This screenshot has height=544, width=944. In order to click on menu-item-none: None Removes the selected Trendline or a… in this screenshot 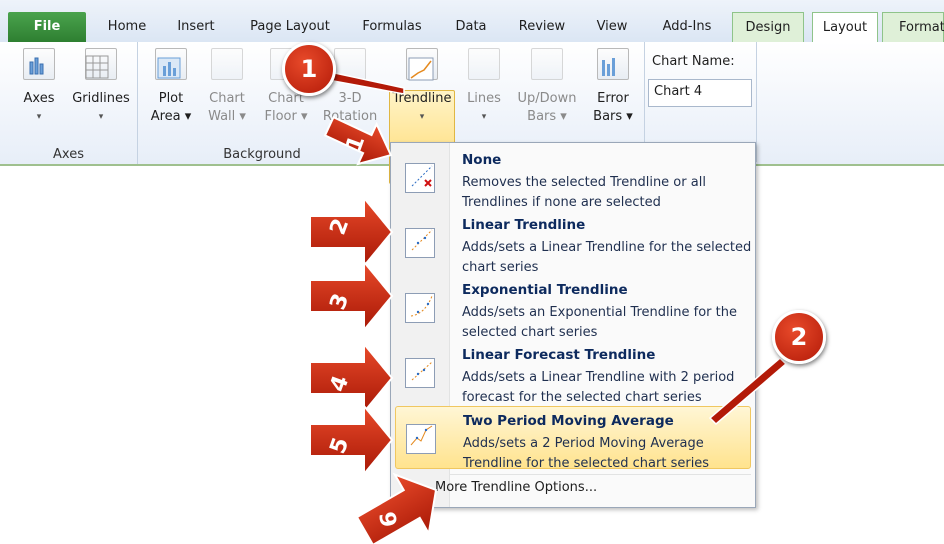, I will do `click(573, 178)`.